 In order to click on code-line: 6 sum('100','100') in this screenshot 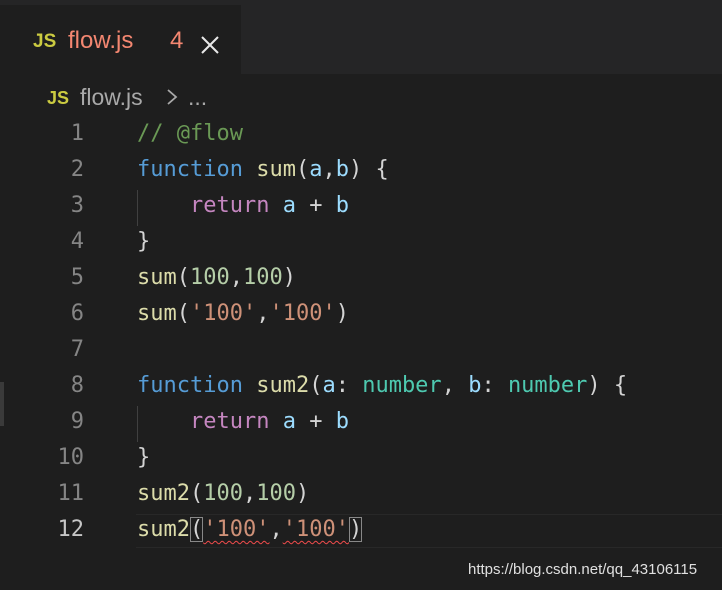, I will do `click(361, 316)`.